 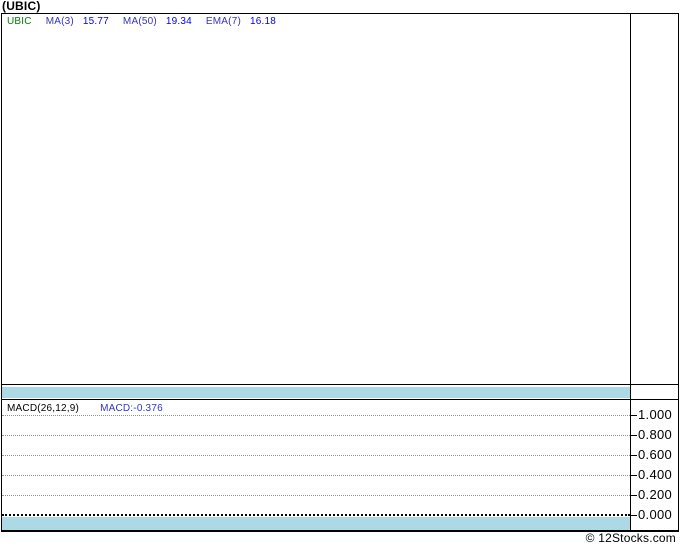 I want to click on legend-ma3-label: MA(3), so click(x=59, y=21).